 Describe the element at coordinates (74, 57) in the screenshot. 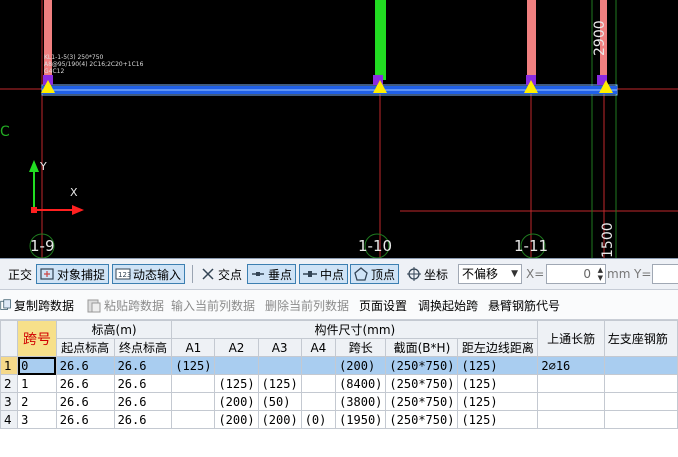

I see `beam-annotation-1: KL1-1-5(3) 250*750` at that location.